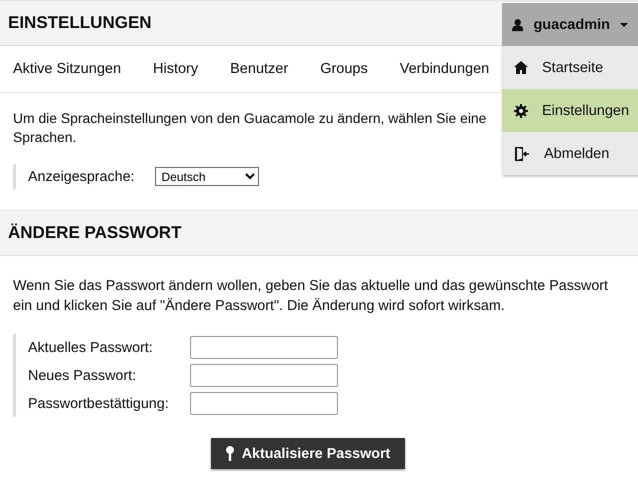 The width and height of the screenshot is (638, 492). What do you see at coordinates (570, 67) in the screenshot?
I see `menu-item: Startseite` at bounding box center [570, 67].